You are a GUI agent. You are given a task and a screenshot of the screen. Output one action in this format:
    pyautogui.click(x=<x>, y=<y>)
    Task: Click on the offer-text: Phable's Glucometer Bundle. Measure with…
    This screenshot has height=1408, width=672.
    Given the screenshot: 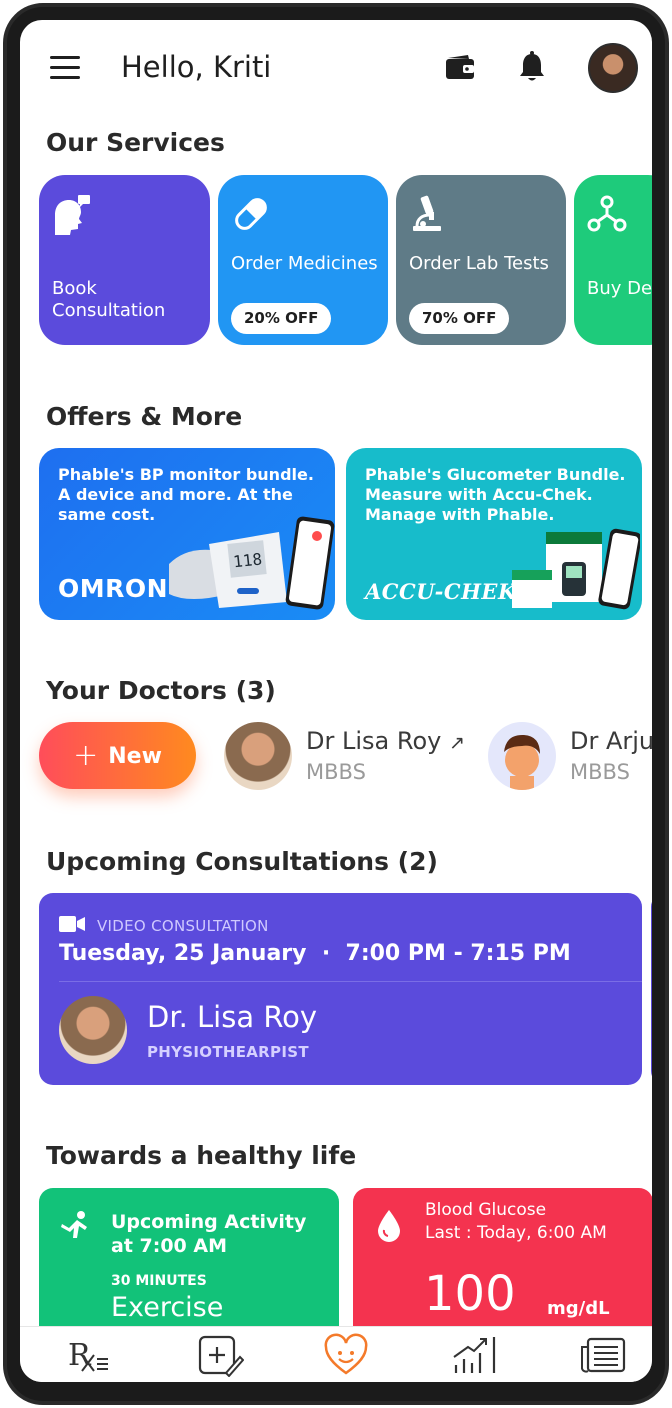 What is the action you would take?
    pyautogui.click(x=495, y=494)
    